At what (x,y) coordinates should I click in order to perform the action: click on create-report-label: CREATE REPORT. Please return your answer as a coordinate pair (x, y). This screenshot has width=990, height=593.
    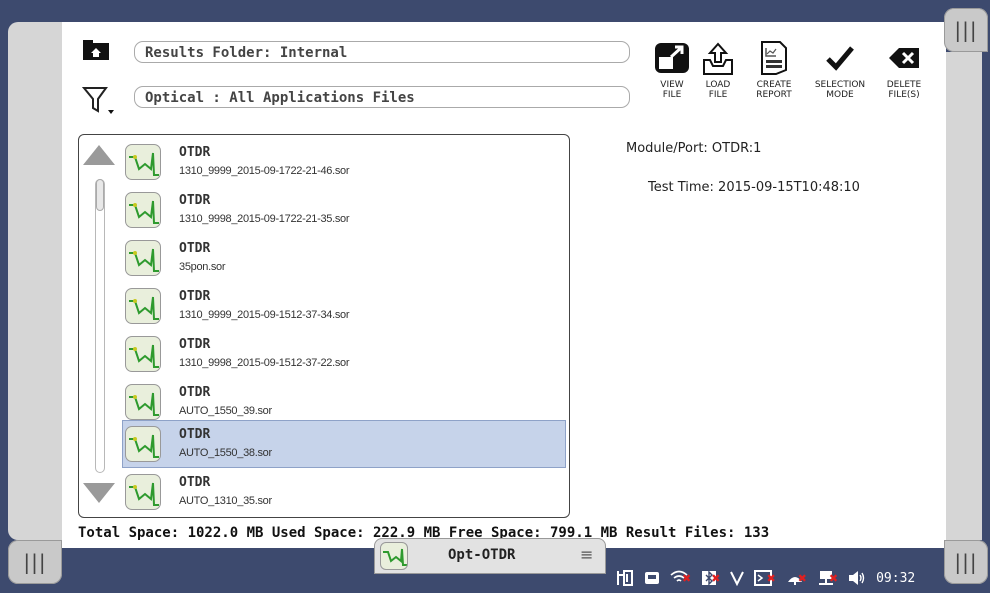
    Looking at the image, I should click on (774, 90).